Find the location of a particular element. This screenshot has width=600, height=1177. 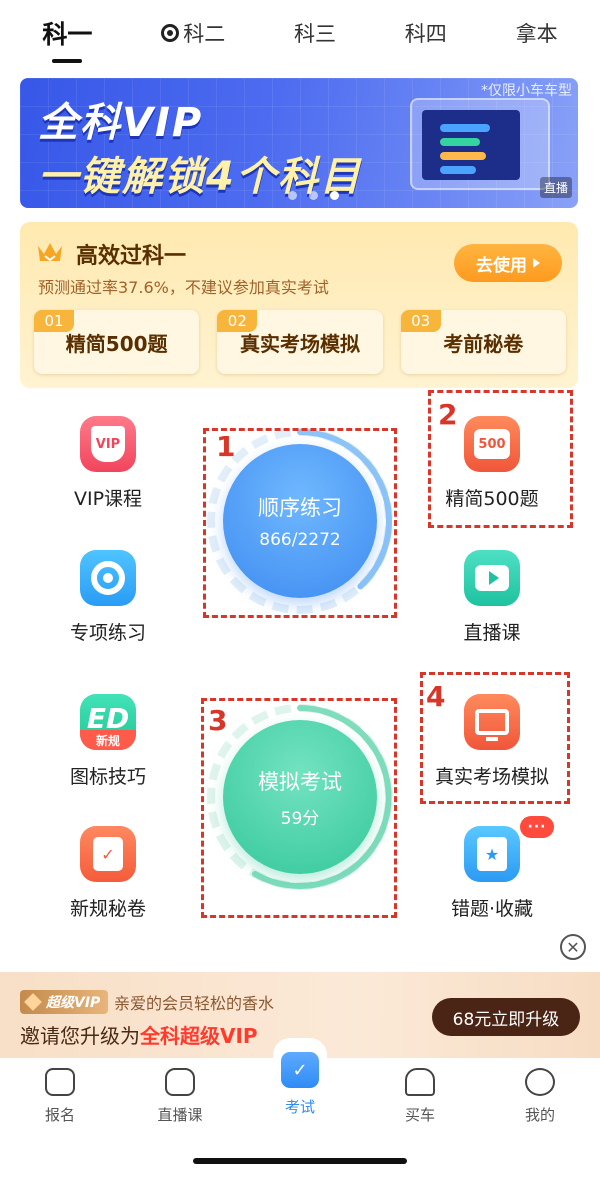

clipboard-check-icon: ✓ is located at coordinates (108, 854).